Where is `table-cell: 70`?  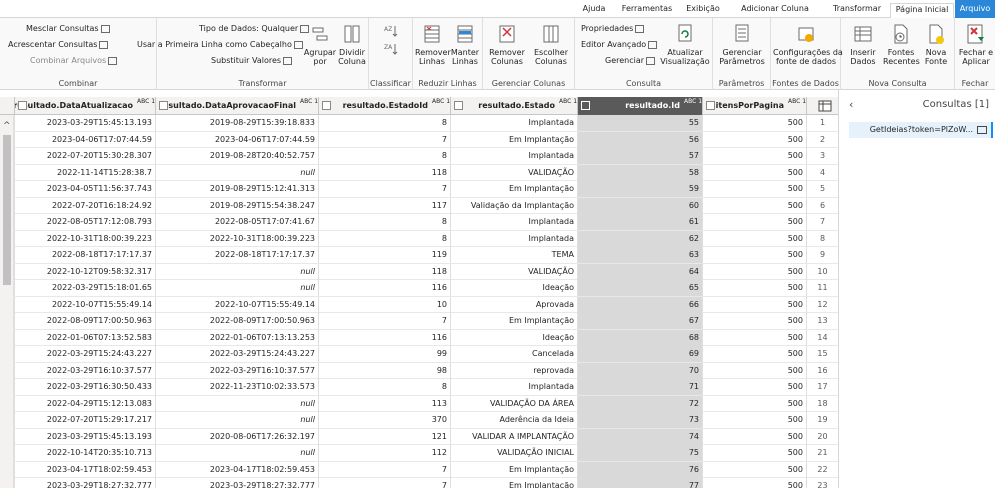 table-cell: 70 is located at coordinates (639, 370).